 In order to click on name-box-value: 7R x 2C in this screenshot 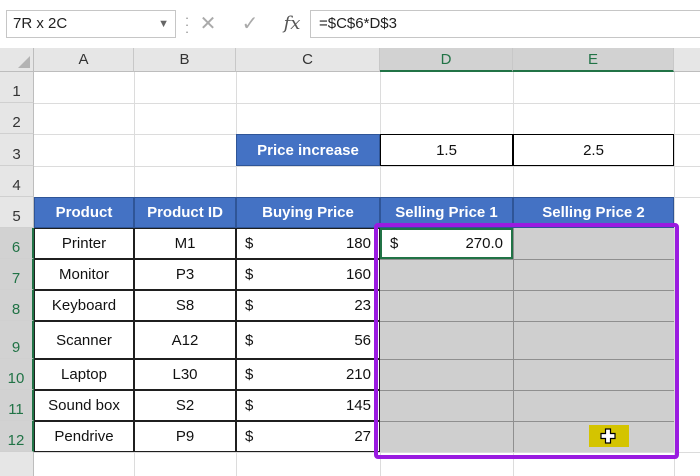, I will do `click(40, 23)`.